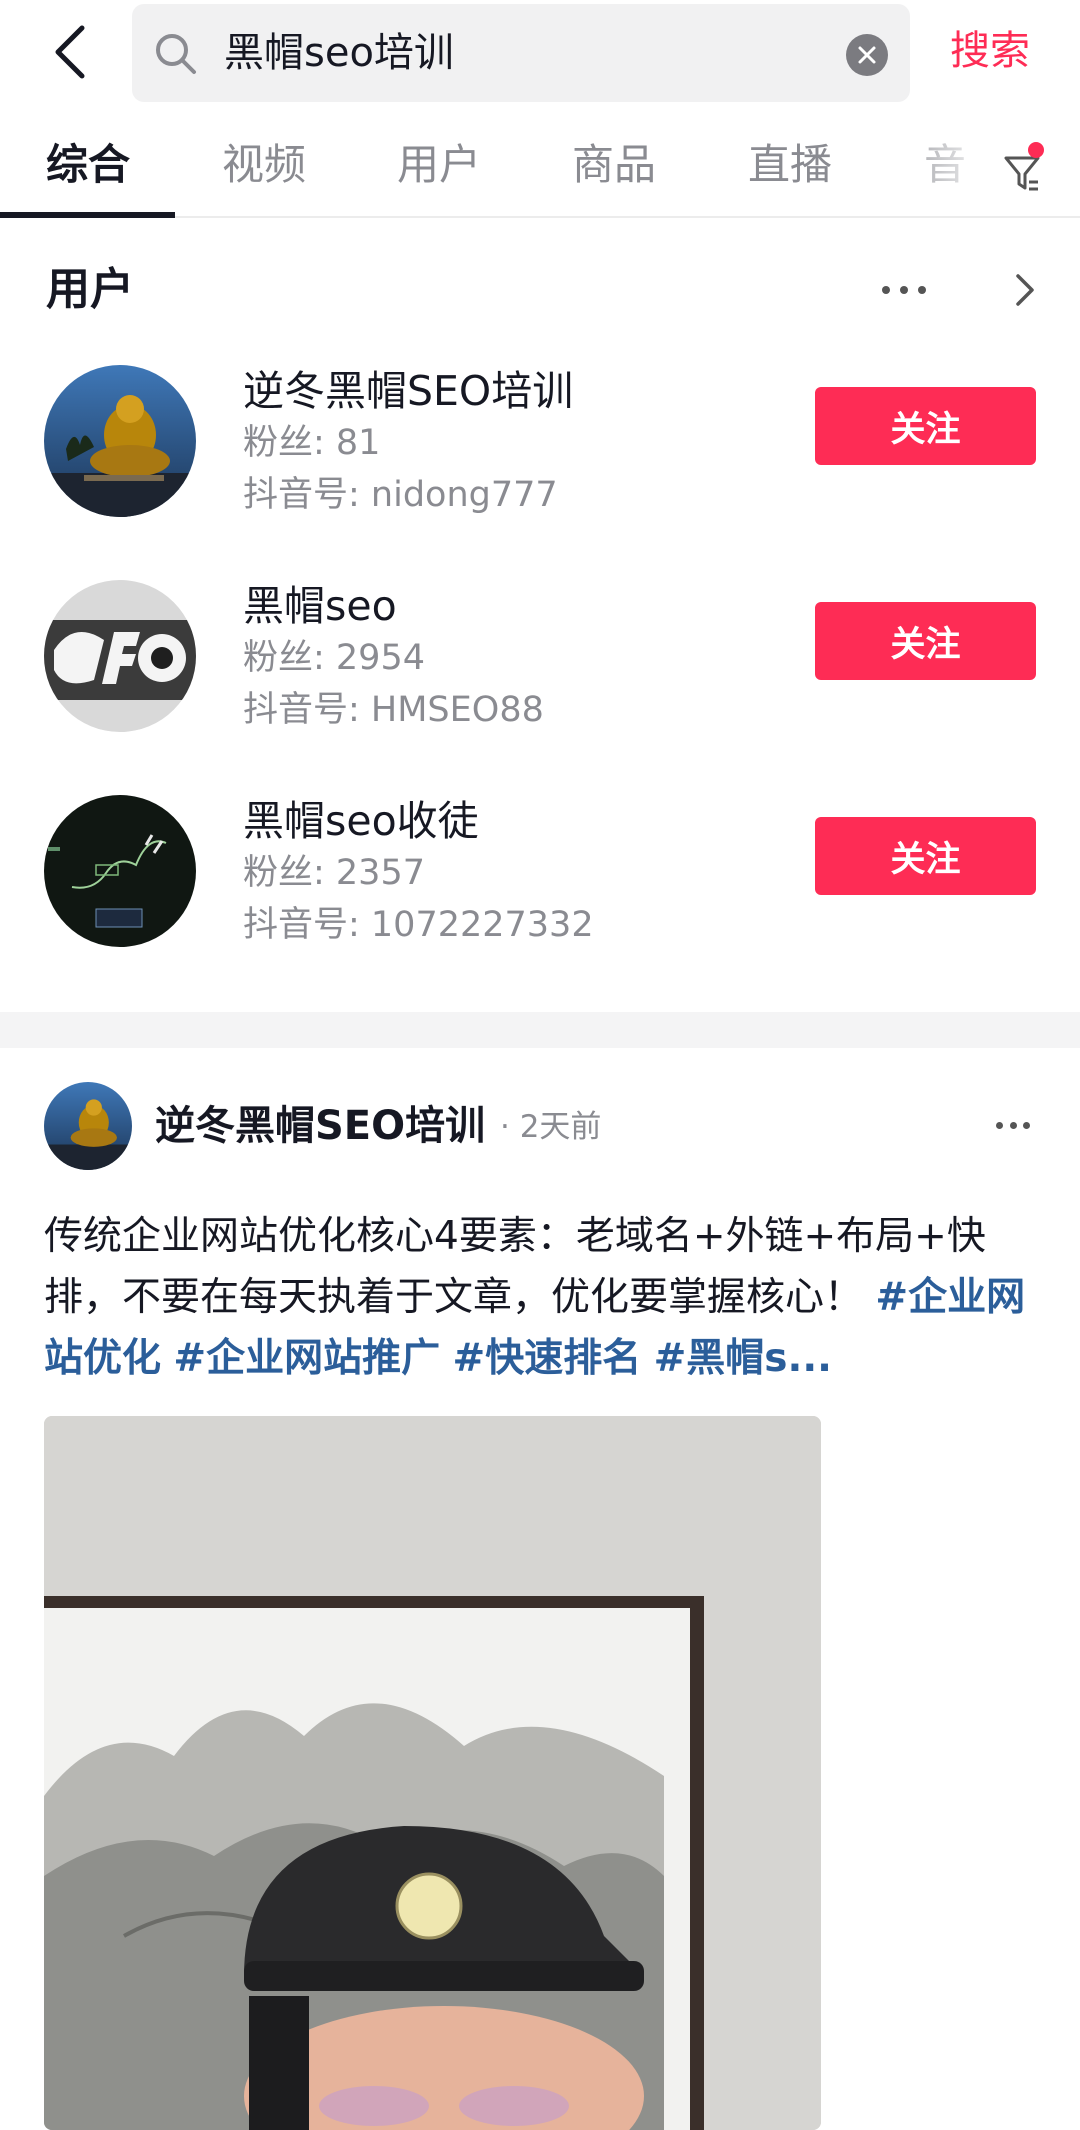 This screenshot has height=2130, width=1080. What do you see at coordinates (88, 165) in the screenshot?
I see `tab-all: 综合` at bounding box center [88, 165].